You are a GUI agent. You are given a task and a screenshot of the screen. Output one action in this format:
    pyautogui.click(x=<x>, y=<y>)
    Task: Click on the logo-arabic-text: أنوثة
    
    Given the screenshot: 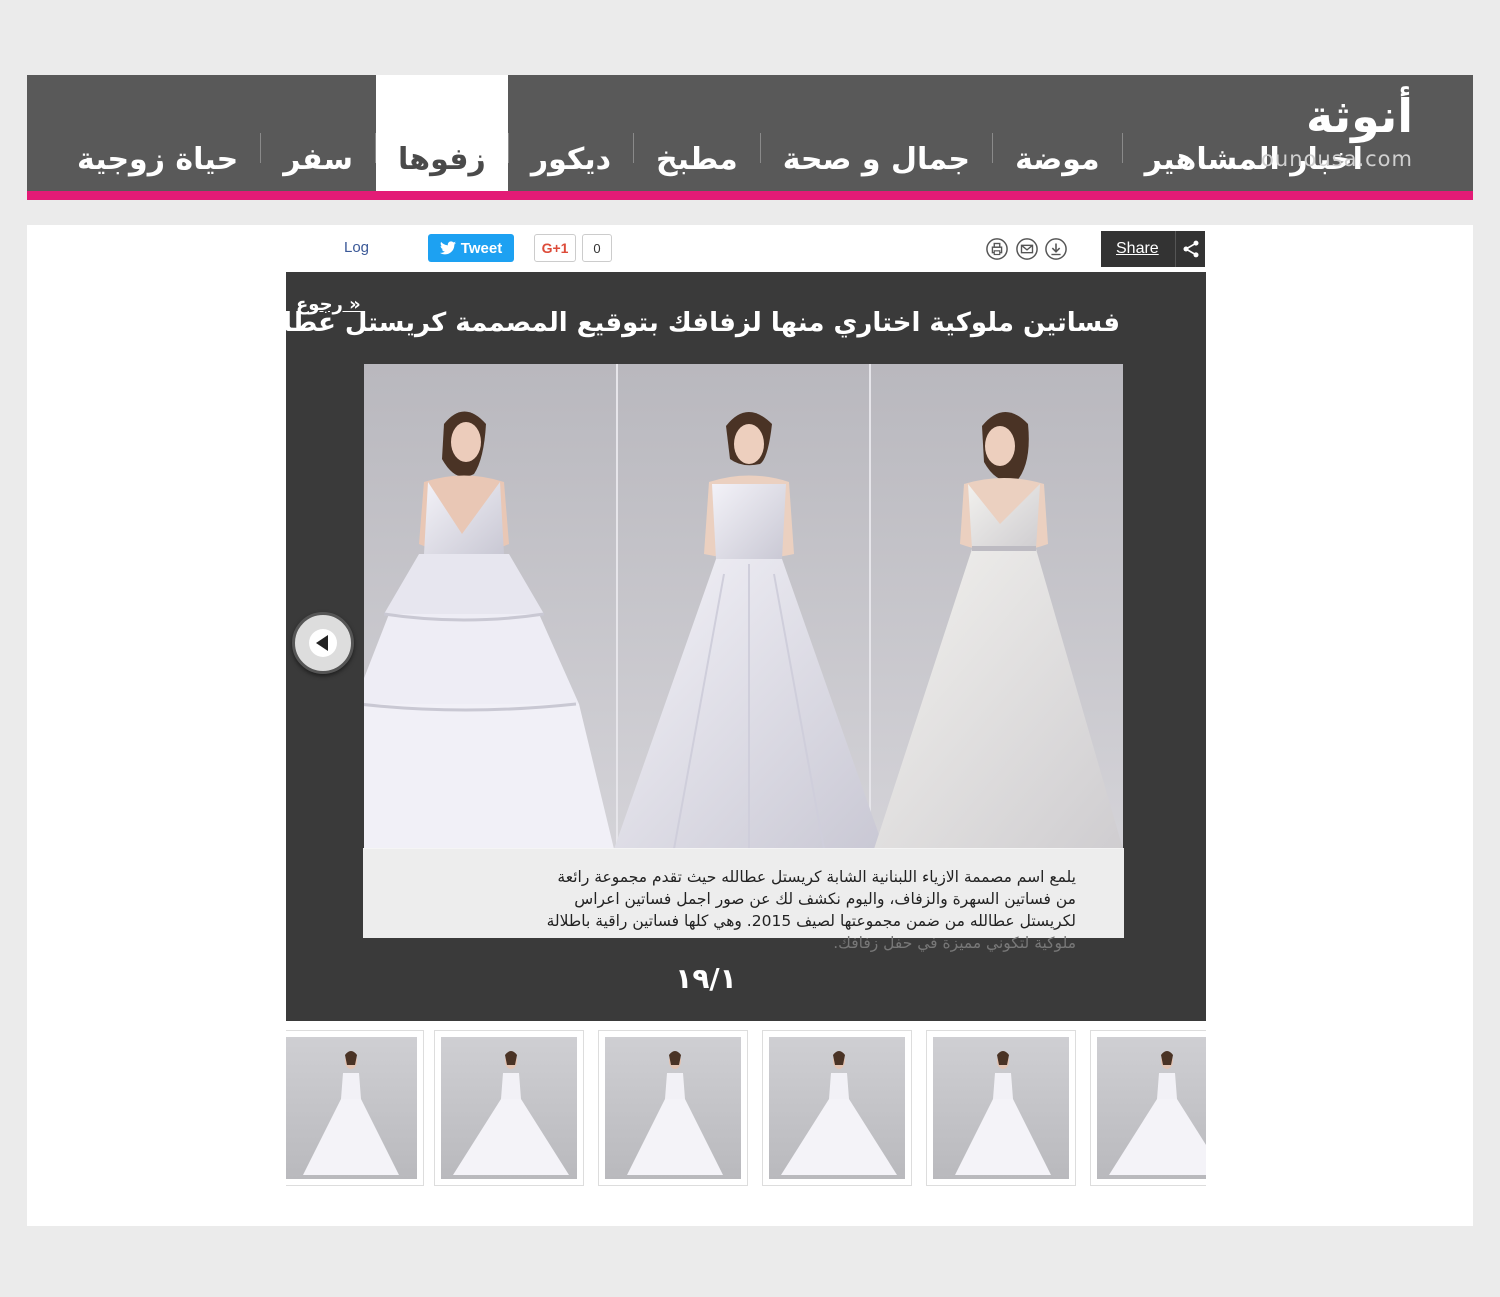 What is the action you would take?
    pyautogui.click(x=1359, y=116)
    